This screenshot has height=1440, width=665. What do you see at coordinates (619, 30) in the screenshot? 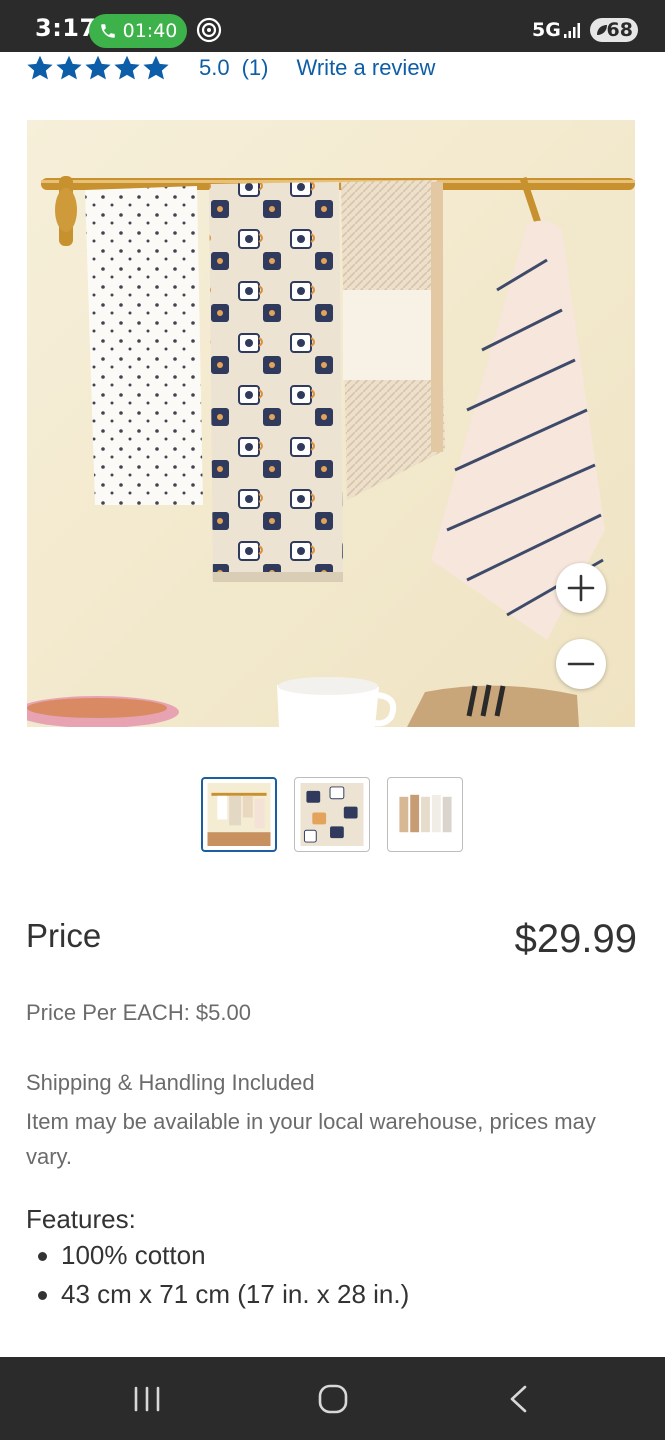
I see `battery-level: 68` at bounding box center [619, 30].